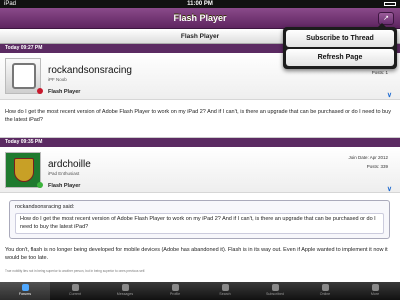 This screenshot has height=300, width=400. I want to click on status-time: 11:00 PM, so click(200, 4).